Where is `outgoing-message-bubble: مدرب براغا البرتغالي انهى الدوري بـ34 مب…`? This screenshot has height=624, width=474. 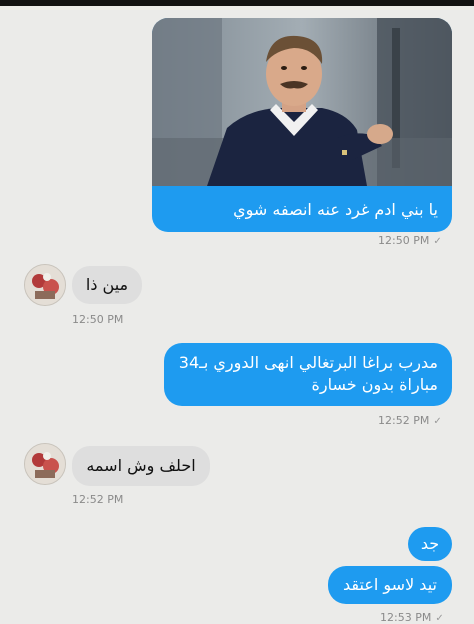
outgoing-message-bubble: مدرب براغا البرتغالي انهى الدوري بـ34 مب… is located at coordinates (308, 374).